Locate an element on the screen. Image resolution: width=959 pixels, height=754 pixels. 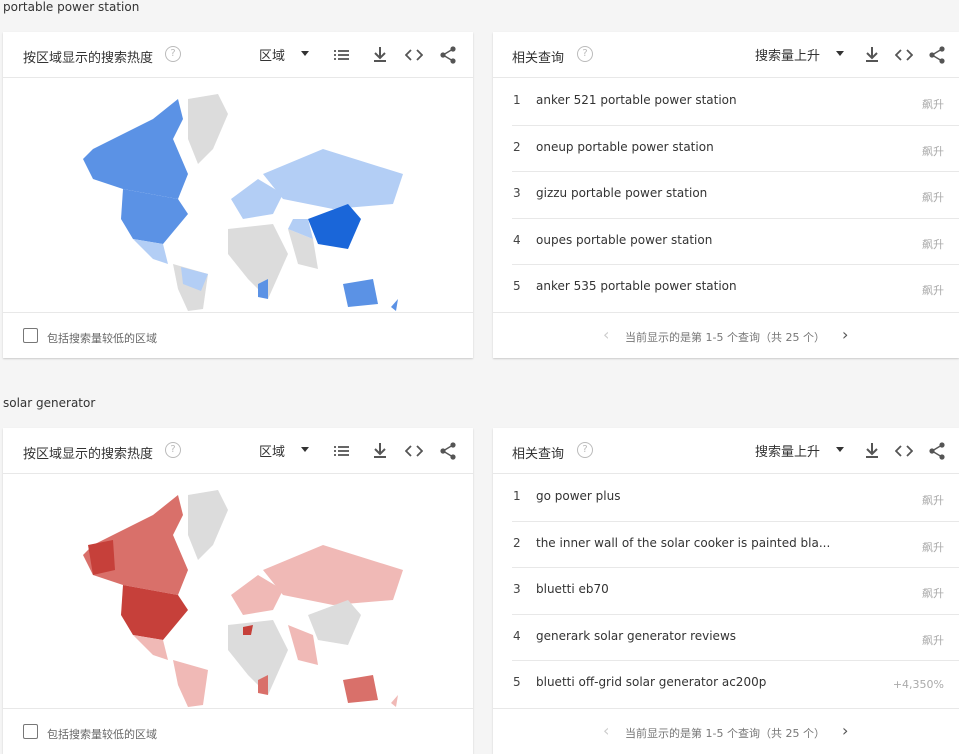
section-title: solar generator is located at coordinates (49, 403).